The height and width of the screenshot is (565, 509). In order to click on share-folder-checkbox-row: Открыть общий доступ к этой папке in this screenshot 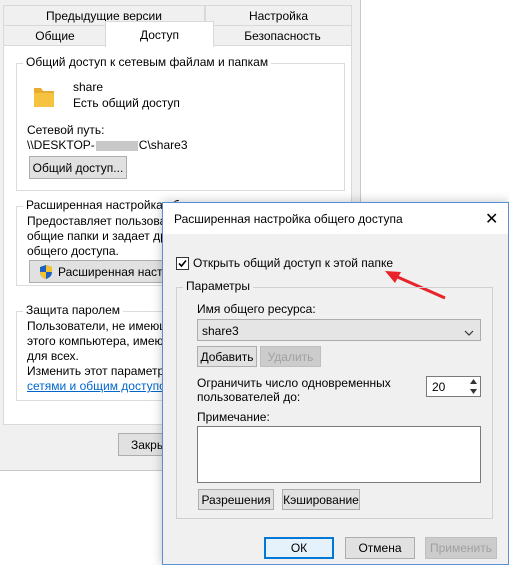, I will do `click(284, 263)`.